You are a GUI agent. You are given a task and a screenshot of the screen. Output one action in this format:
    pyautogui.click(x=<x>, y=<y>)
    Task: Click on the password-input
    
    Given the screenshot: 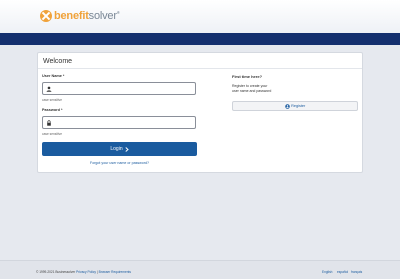 What is the action you would take?
    pyautogui.click(x=125, y=122)
    